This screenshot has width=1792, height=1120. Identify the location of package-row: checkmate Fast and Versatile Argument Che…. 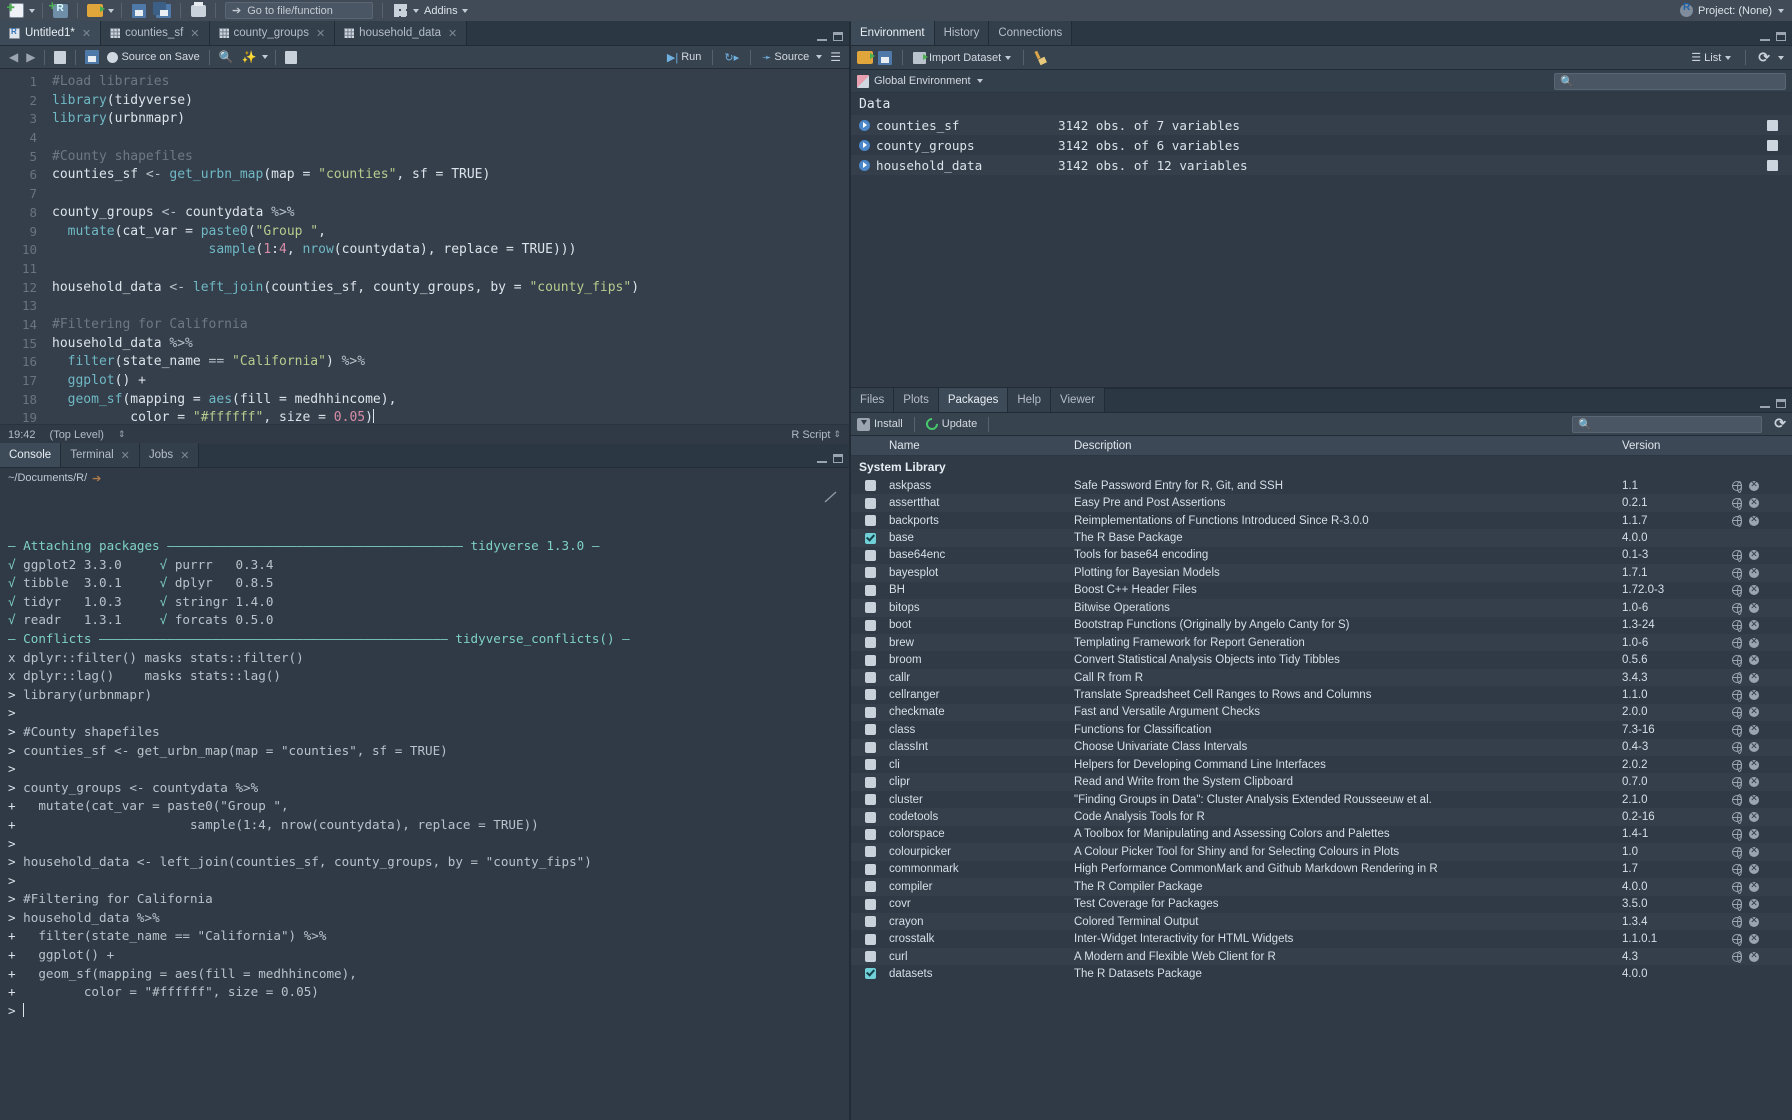
(1321, 712).